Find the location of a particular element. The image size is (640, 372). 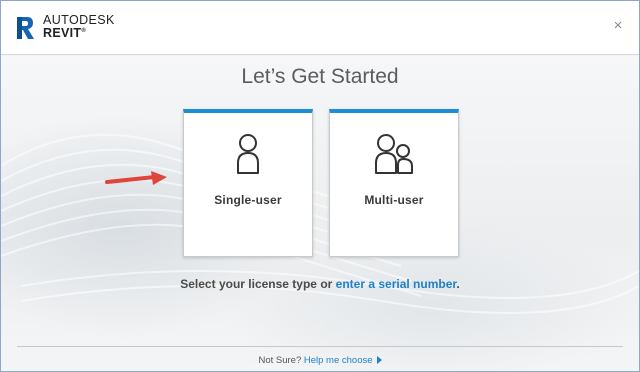

multi-person-icon is located at coordinates (394, 155).